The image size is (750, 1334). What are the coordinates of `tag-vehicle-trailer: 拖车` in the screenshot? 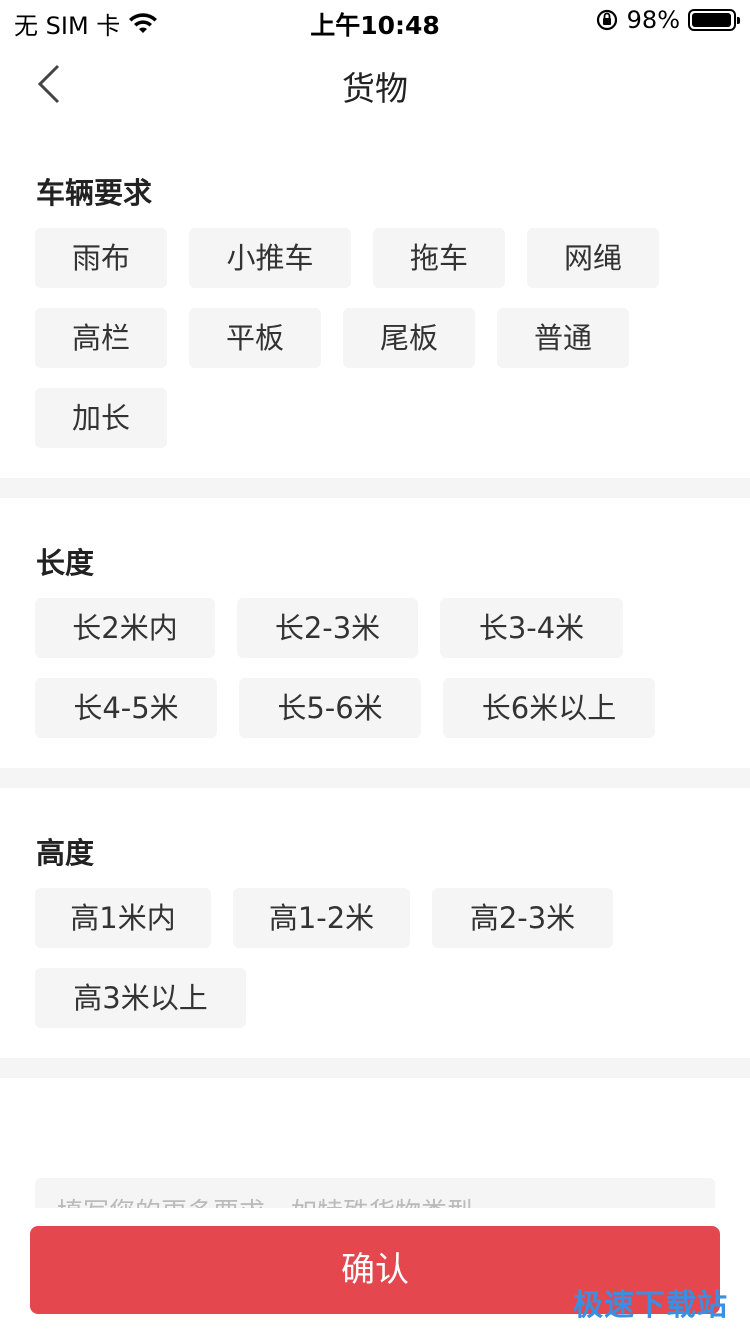 It's located at (439, 258).